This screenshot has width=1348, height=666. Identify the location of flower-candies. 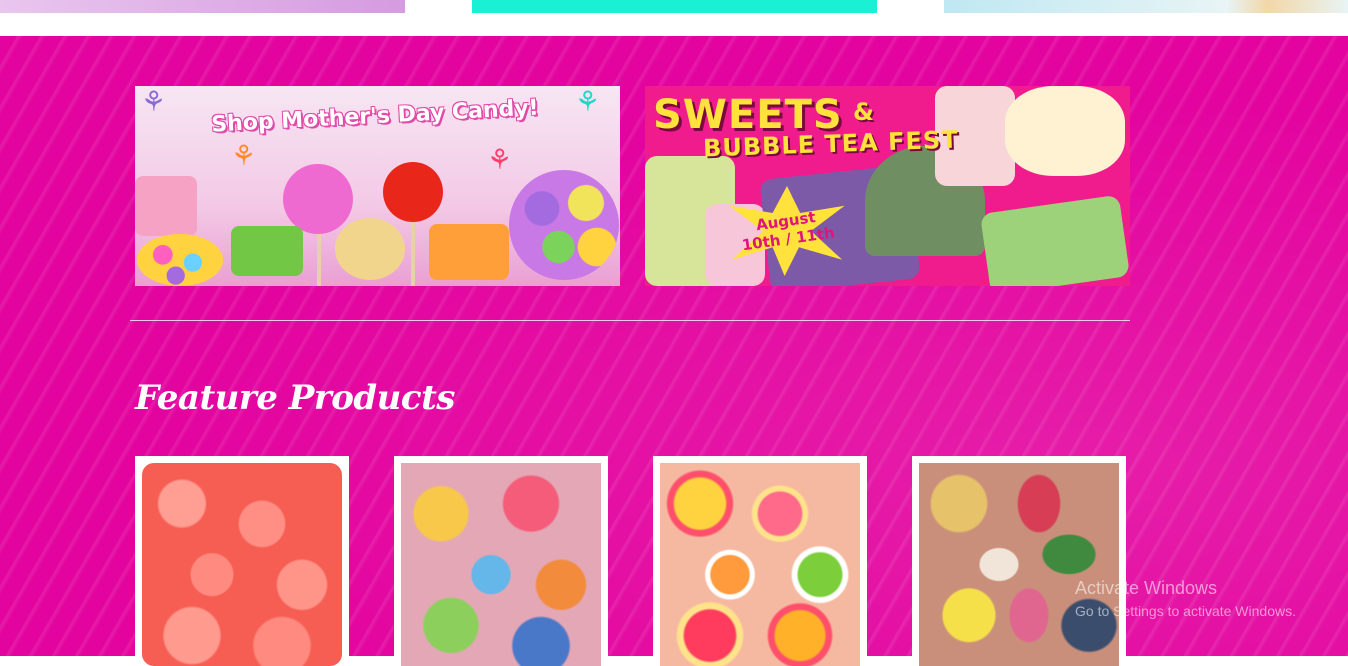
(180, 260).